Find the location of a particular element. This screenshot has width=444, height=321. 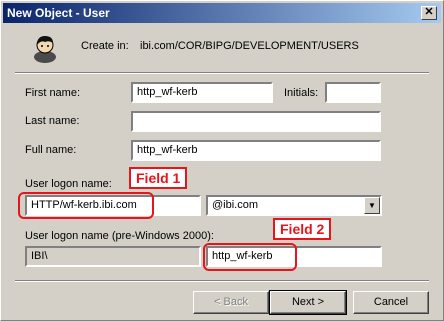

user-icon is located at coordinates (45, 49).